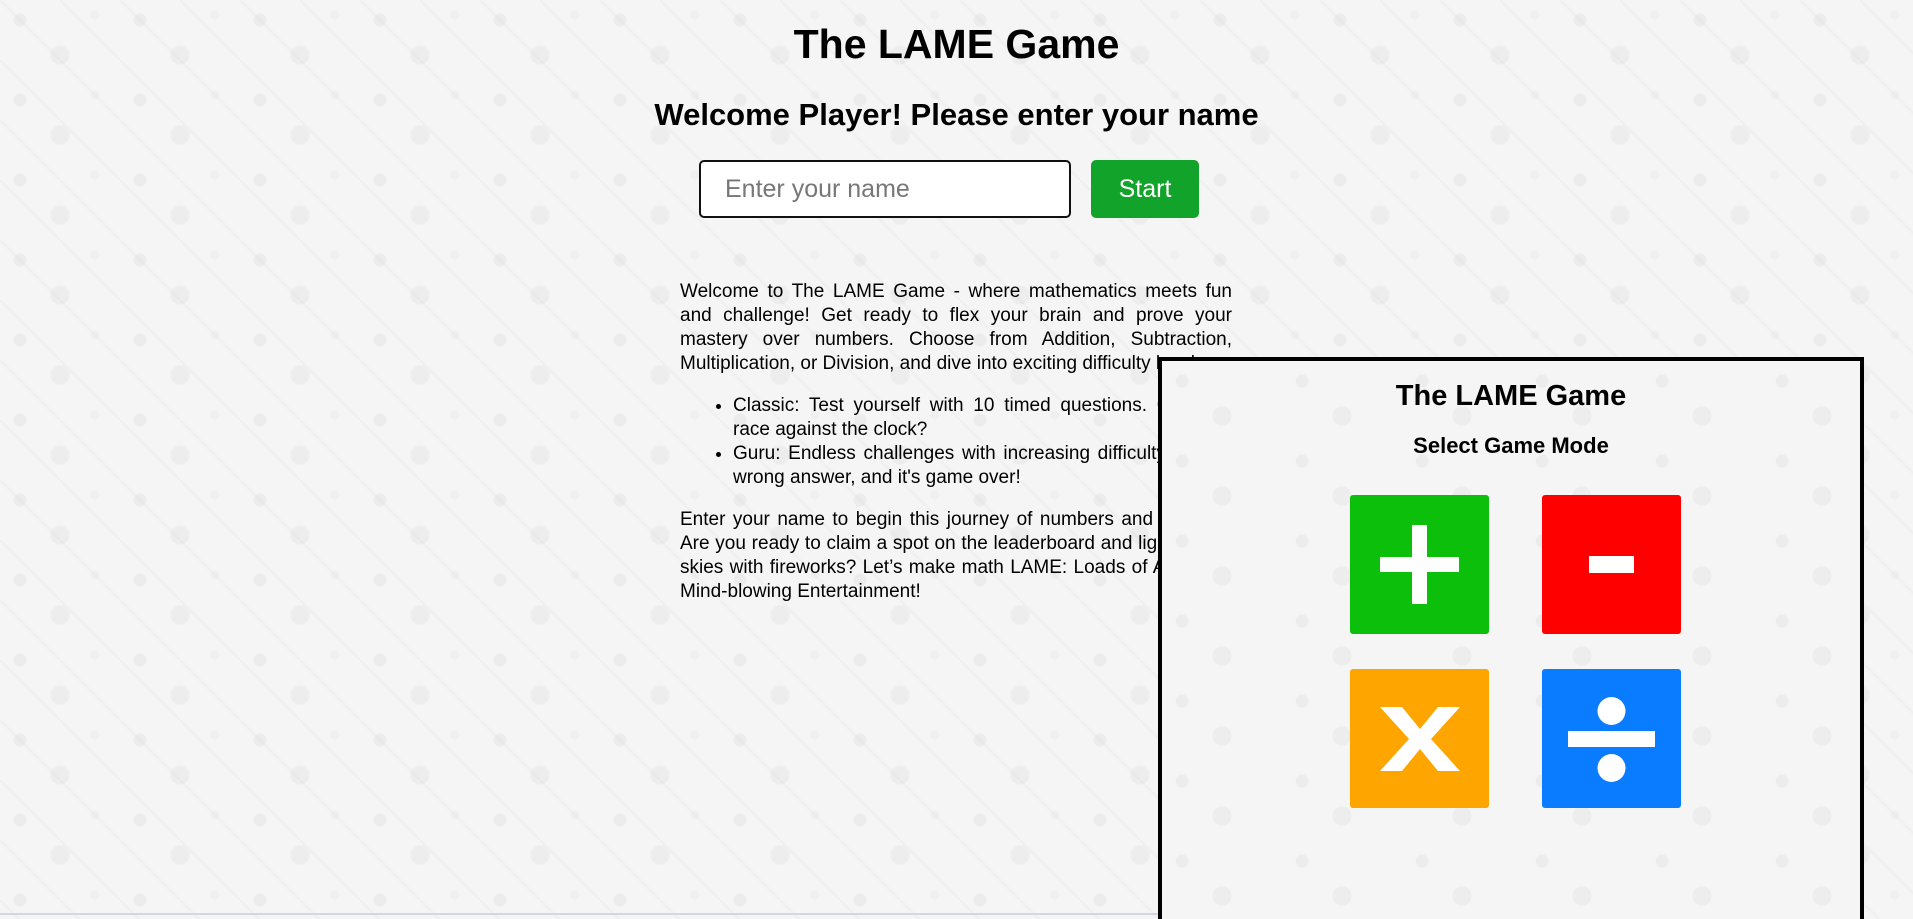 This screenshot has width=1913, height=919. I want to click on times-icon, so click(1420, 739).